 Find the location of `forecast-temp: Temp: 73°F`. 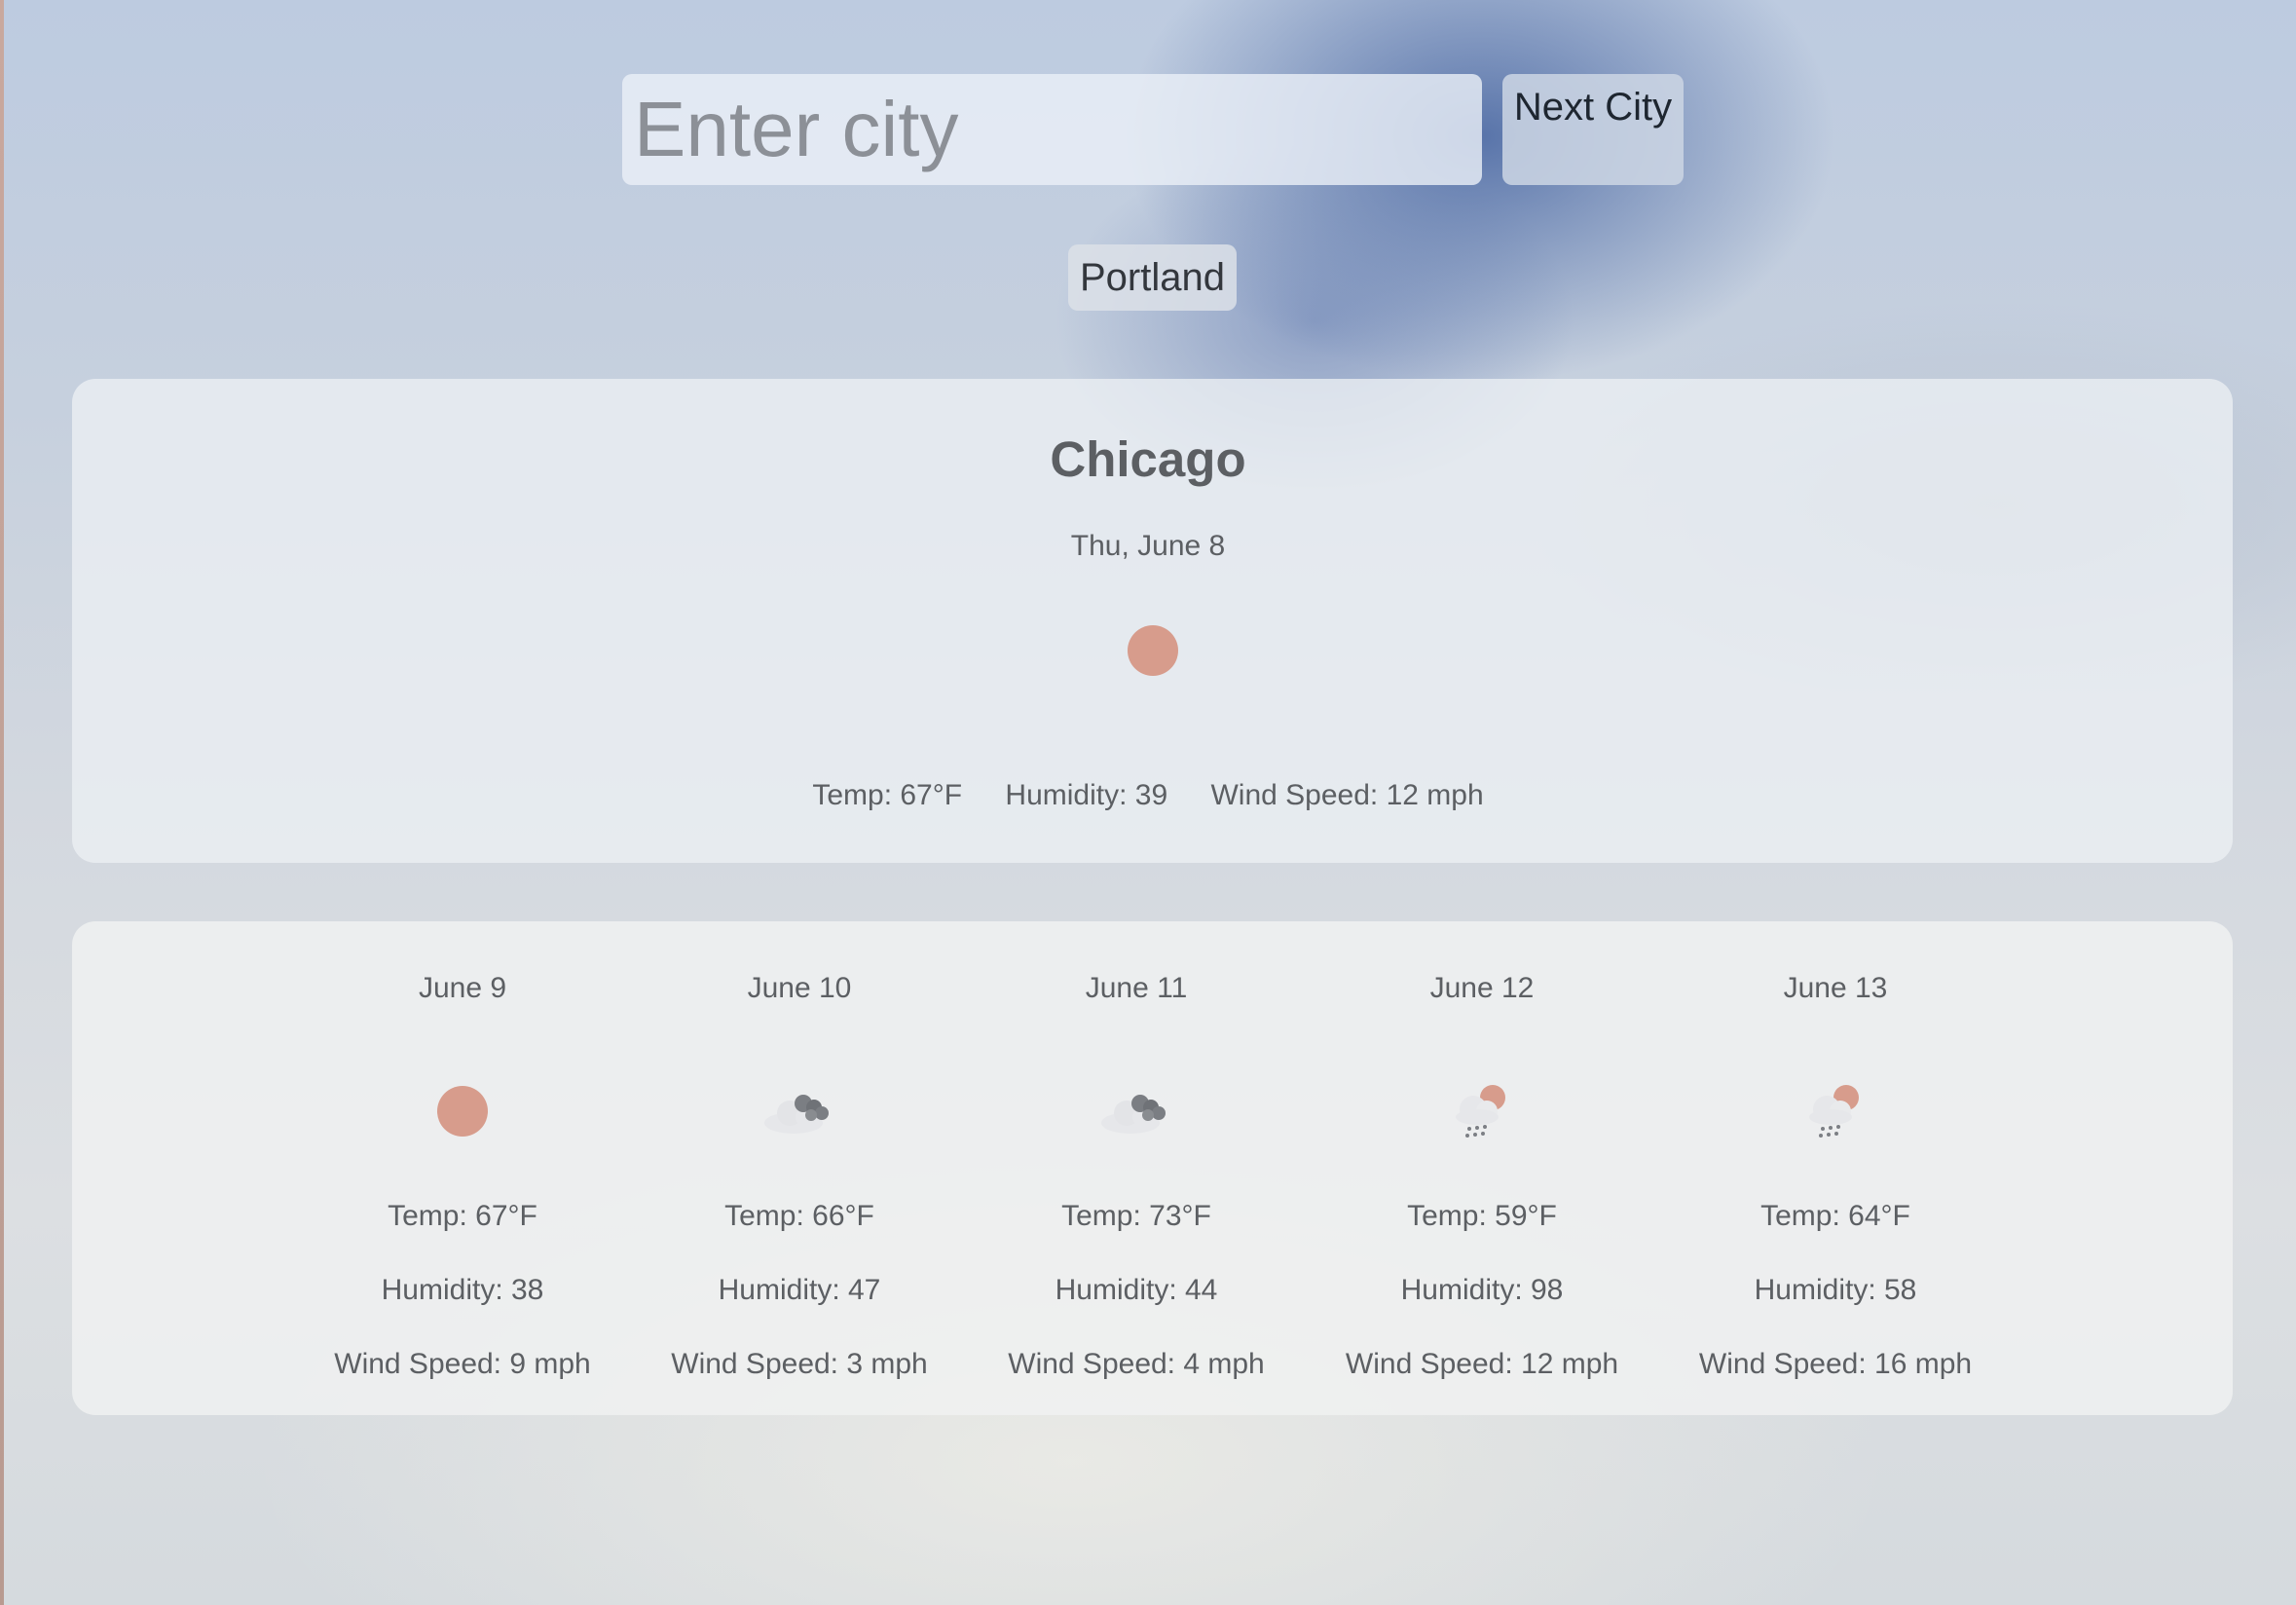

forecast-temp: Temp: 73°F is located at coordinates (1136, 1216).